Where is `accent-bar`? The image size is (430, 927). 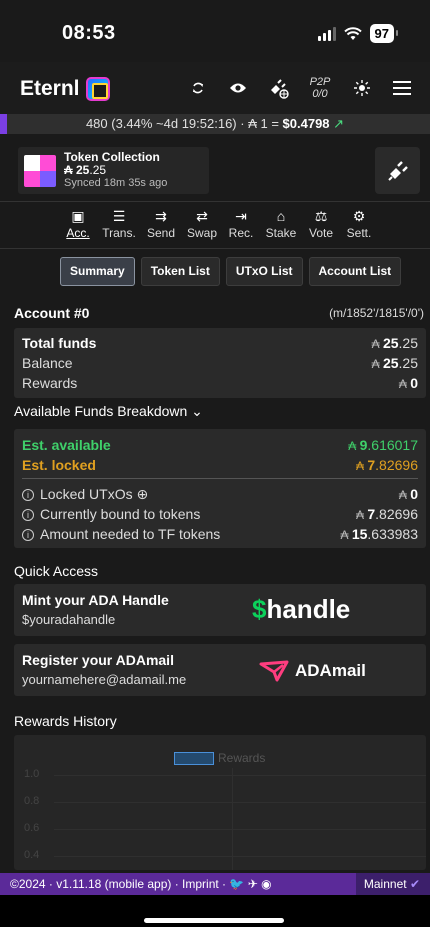 accent-bar is located at coordinates (3, 124).